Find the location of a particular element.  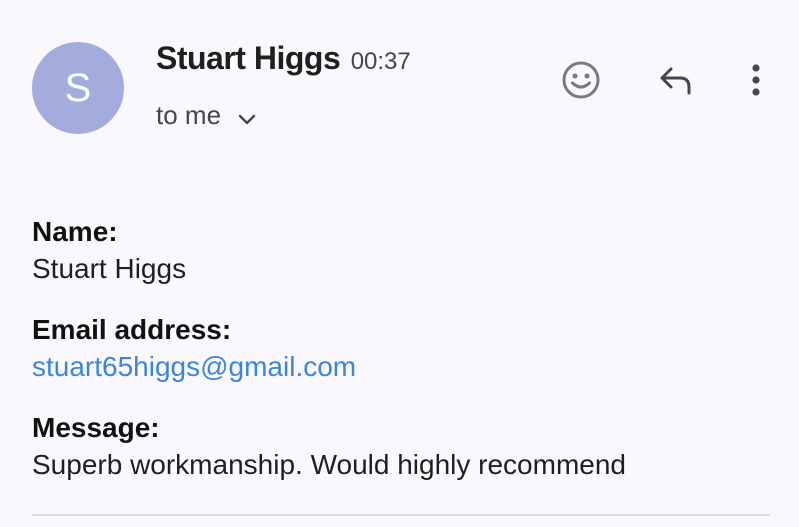

message-label: Message: is located at coordinates (96, 427).